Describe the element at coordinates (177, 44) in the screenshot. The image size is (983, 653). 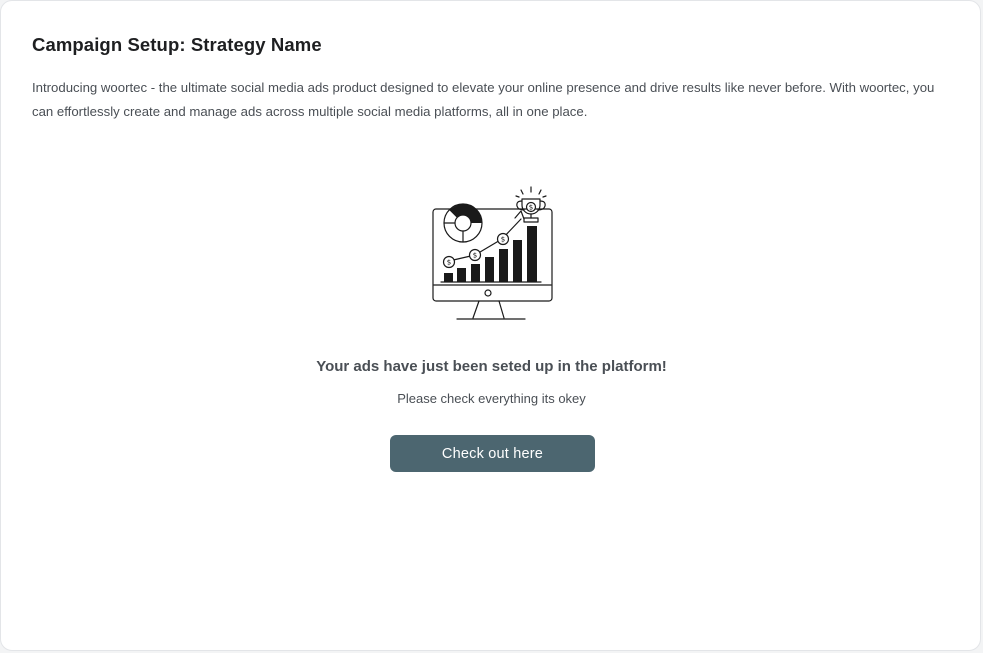
I see `page-title: Campaign Setup: Strategy Name` at that location.